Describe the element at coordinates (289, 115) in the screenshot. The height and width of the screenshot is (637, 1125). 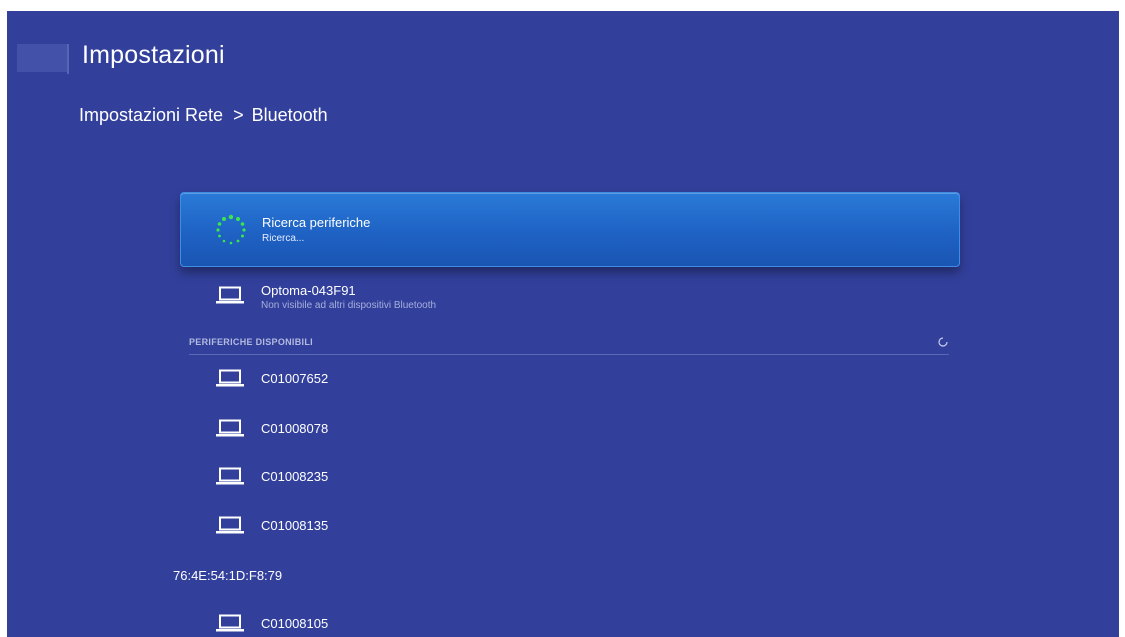
I see `breadcrumb-current: Bluetooth` at that location.